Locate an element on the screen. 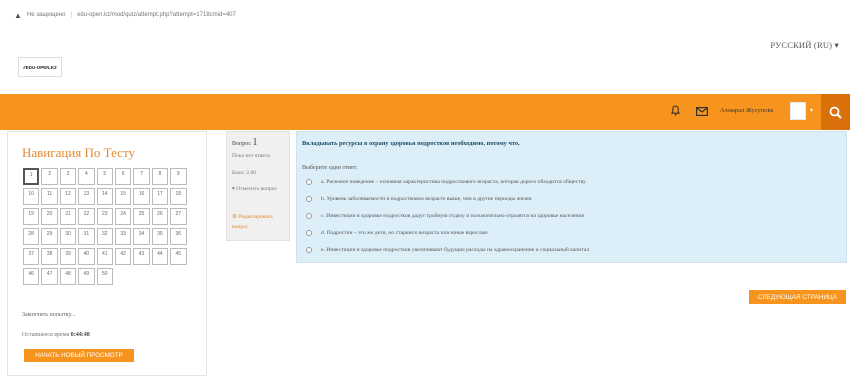 The width and height of the screenshot is (850, 376). question-nav-button: 34 is located at coordinates (141, 236).